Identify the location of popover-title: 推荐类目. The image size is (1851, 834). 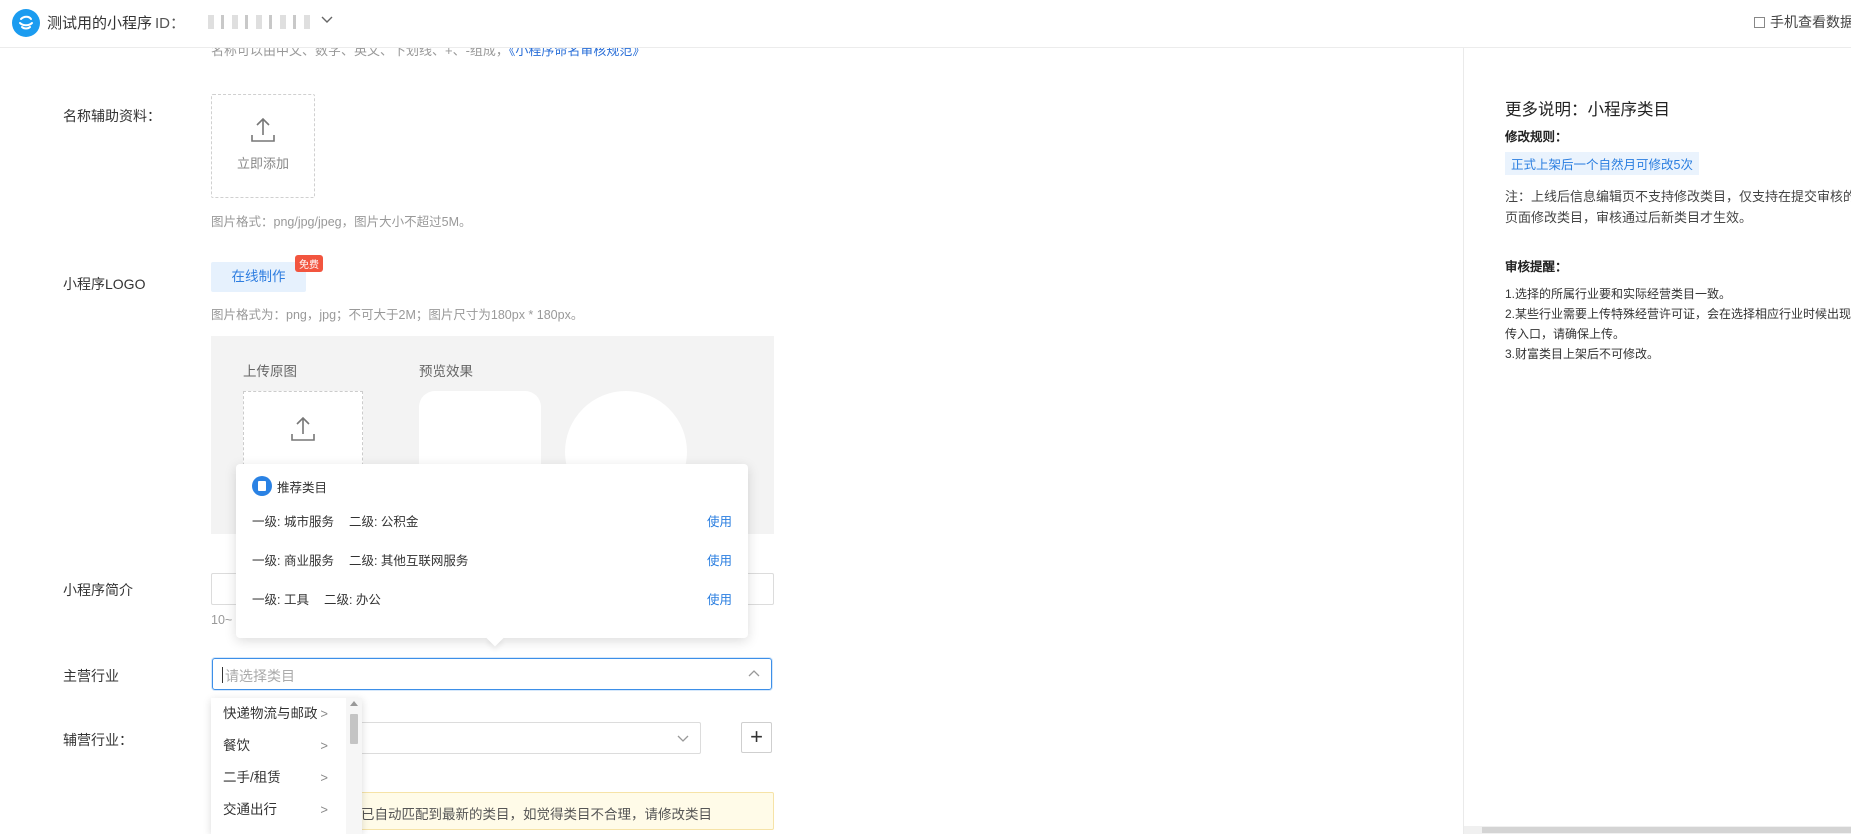
(302, 487).